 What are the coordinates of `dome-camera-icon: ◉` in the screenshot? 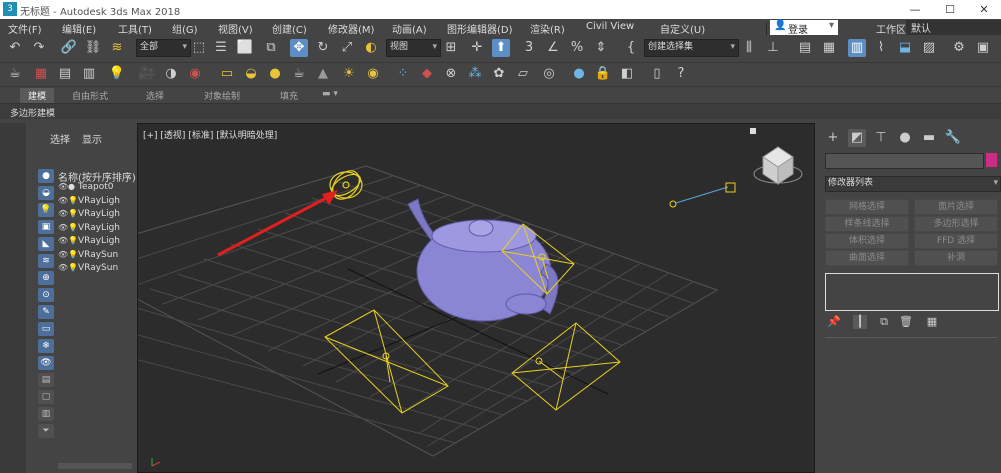 It's located at (195, 74).